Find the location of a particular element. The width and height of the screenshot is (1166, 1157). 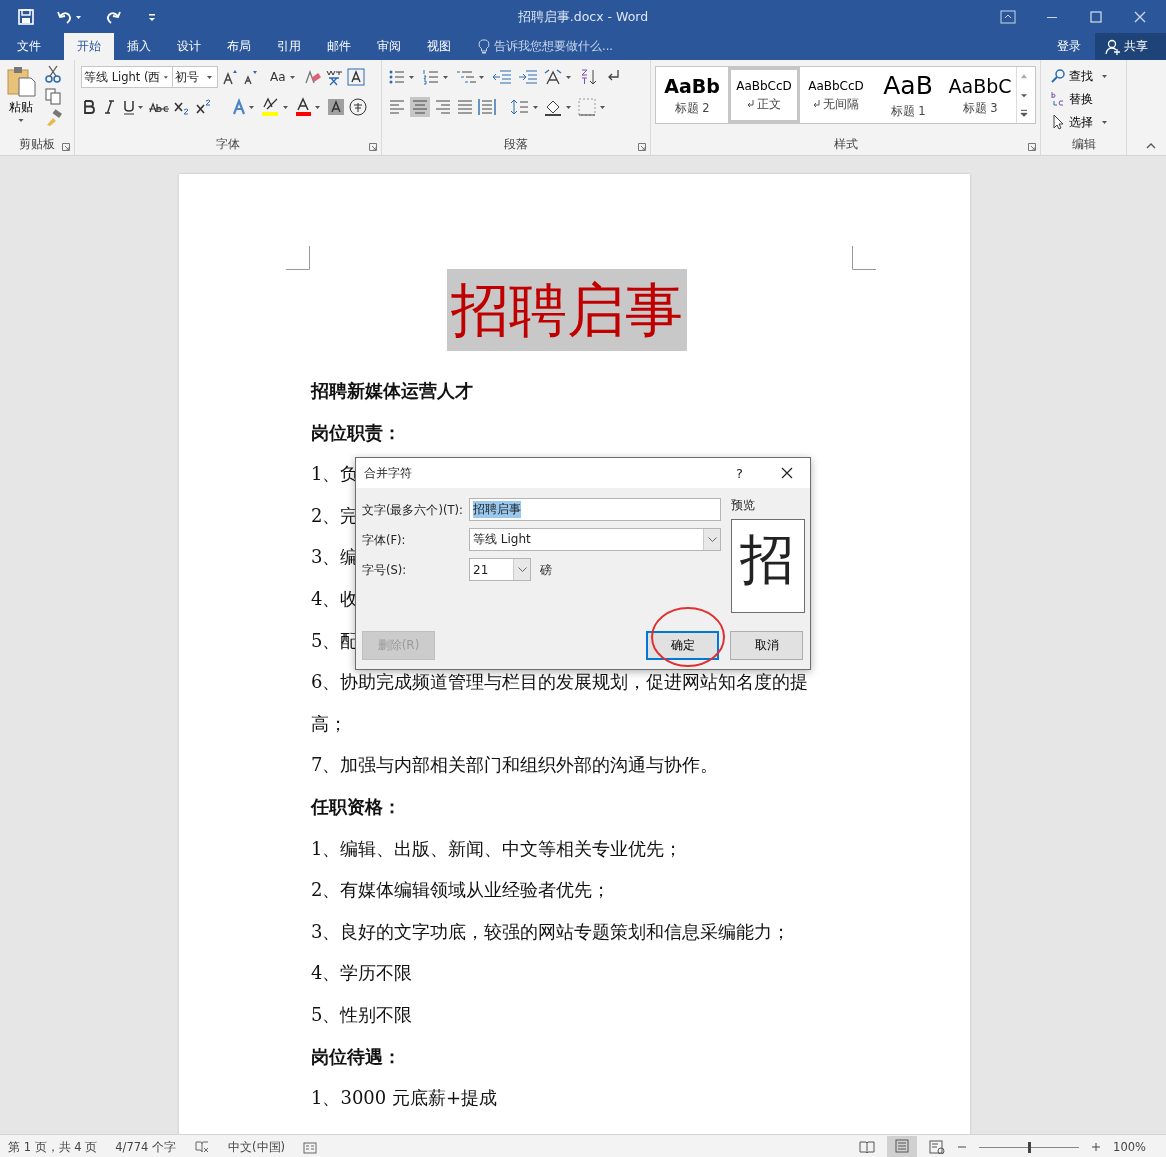

ribbon-display-icon is located at coordinates (1008, 16).